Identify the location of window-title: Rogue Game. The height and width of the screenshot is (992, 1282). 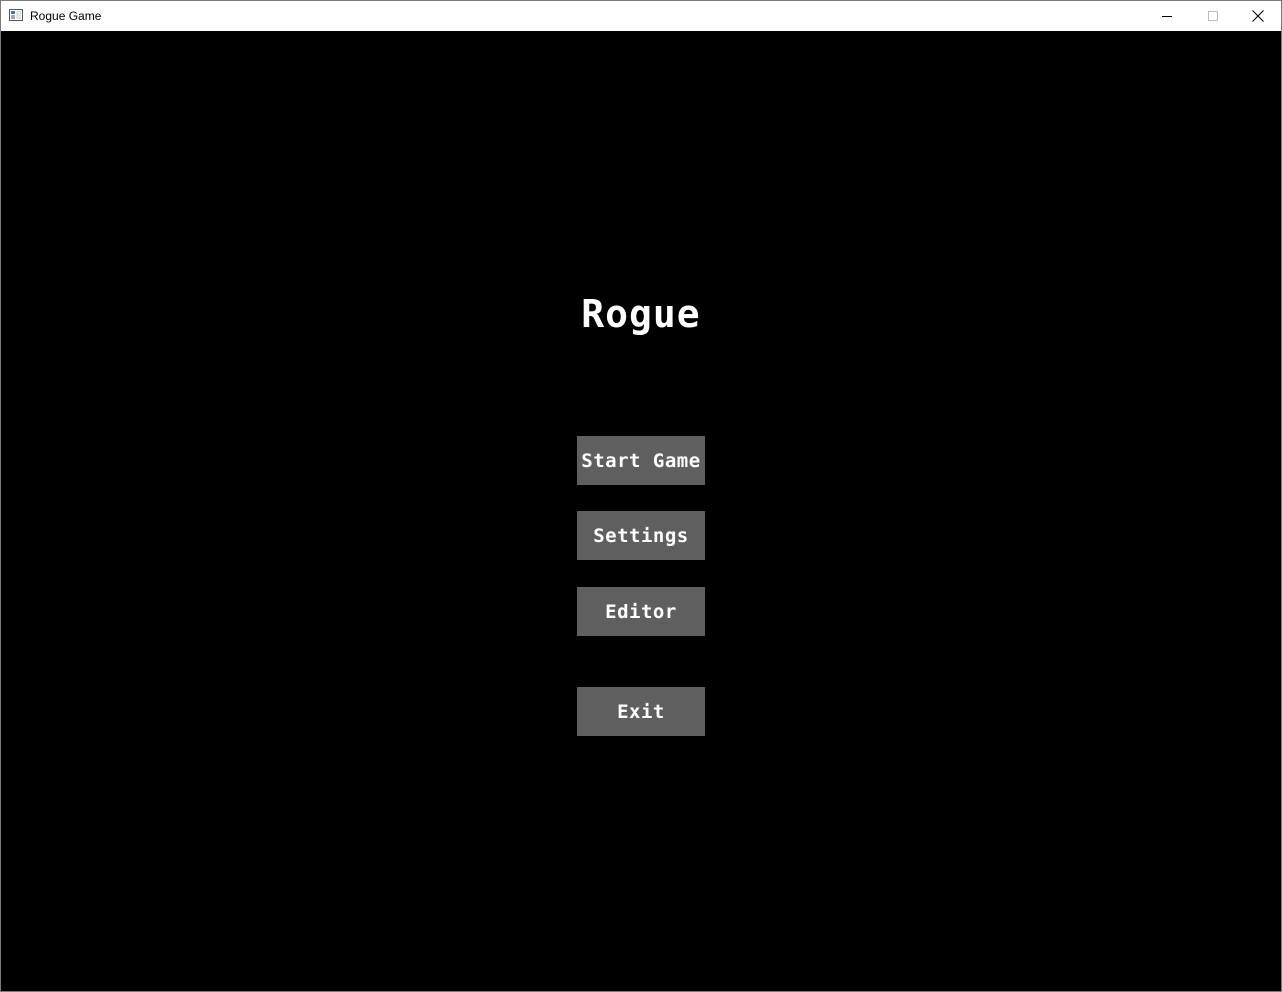
(66, 16).